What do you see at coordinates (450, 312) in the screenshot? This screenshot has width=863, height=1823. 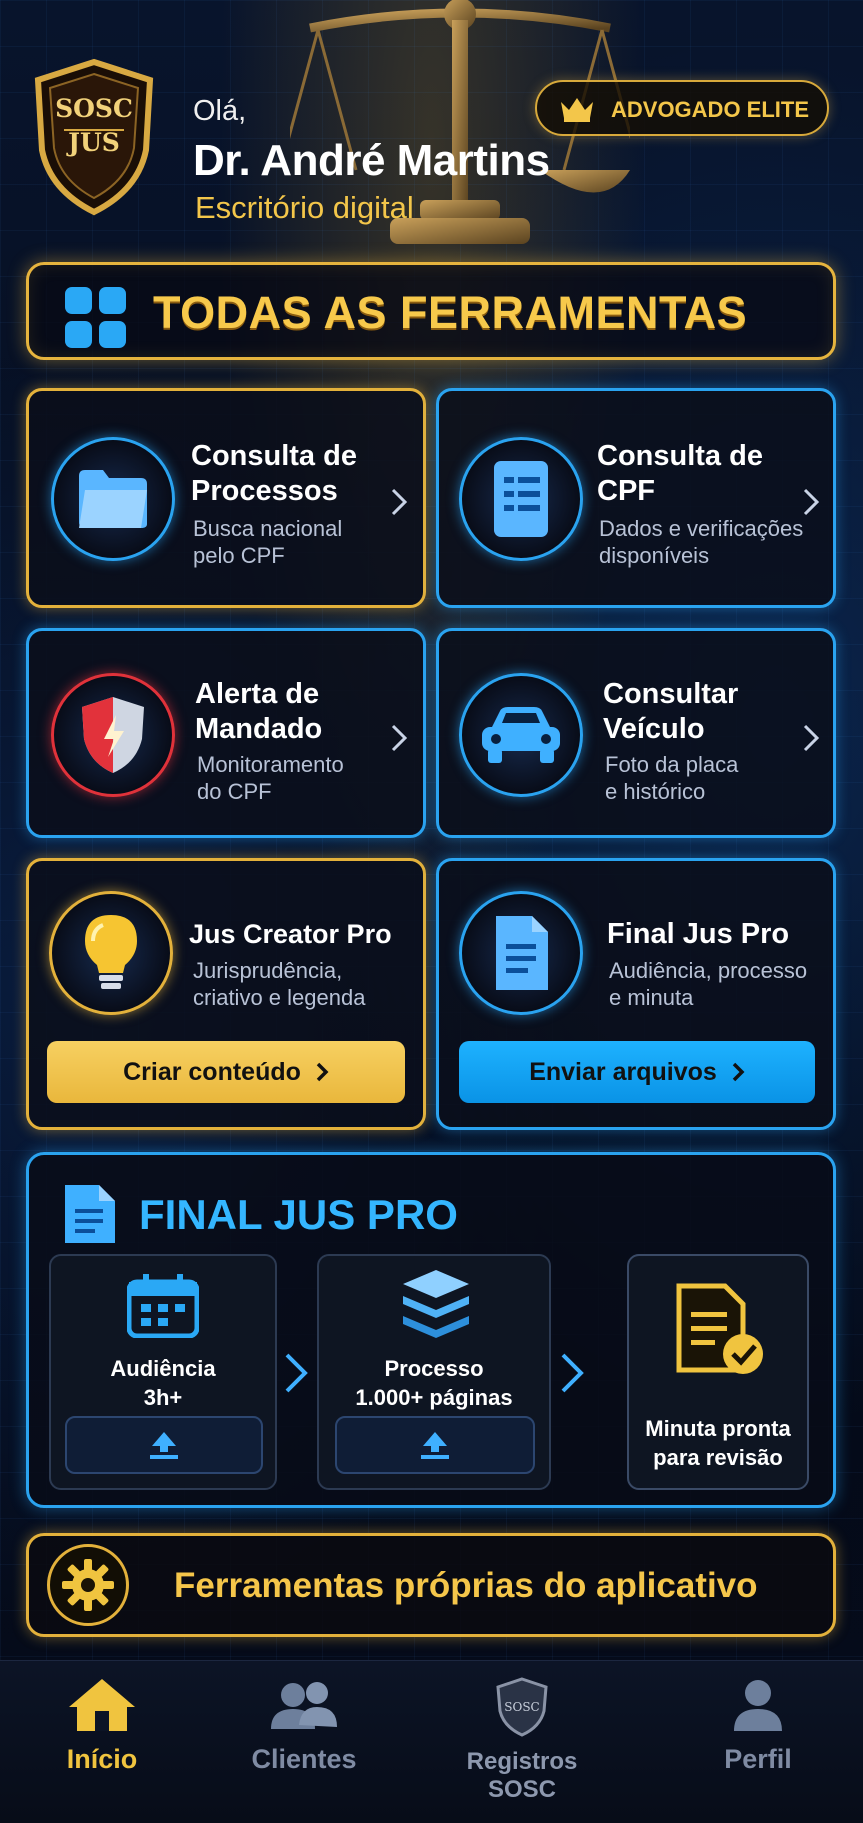 I see `section-title: TODAS AS FERRAMENTAS` at bounding box center [450, 312].